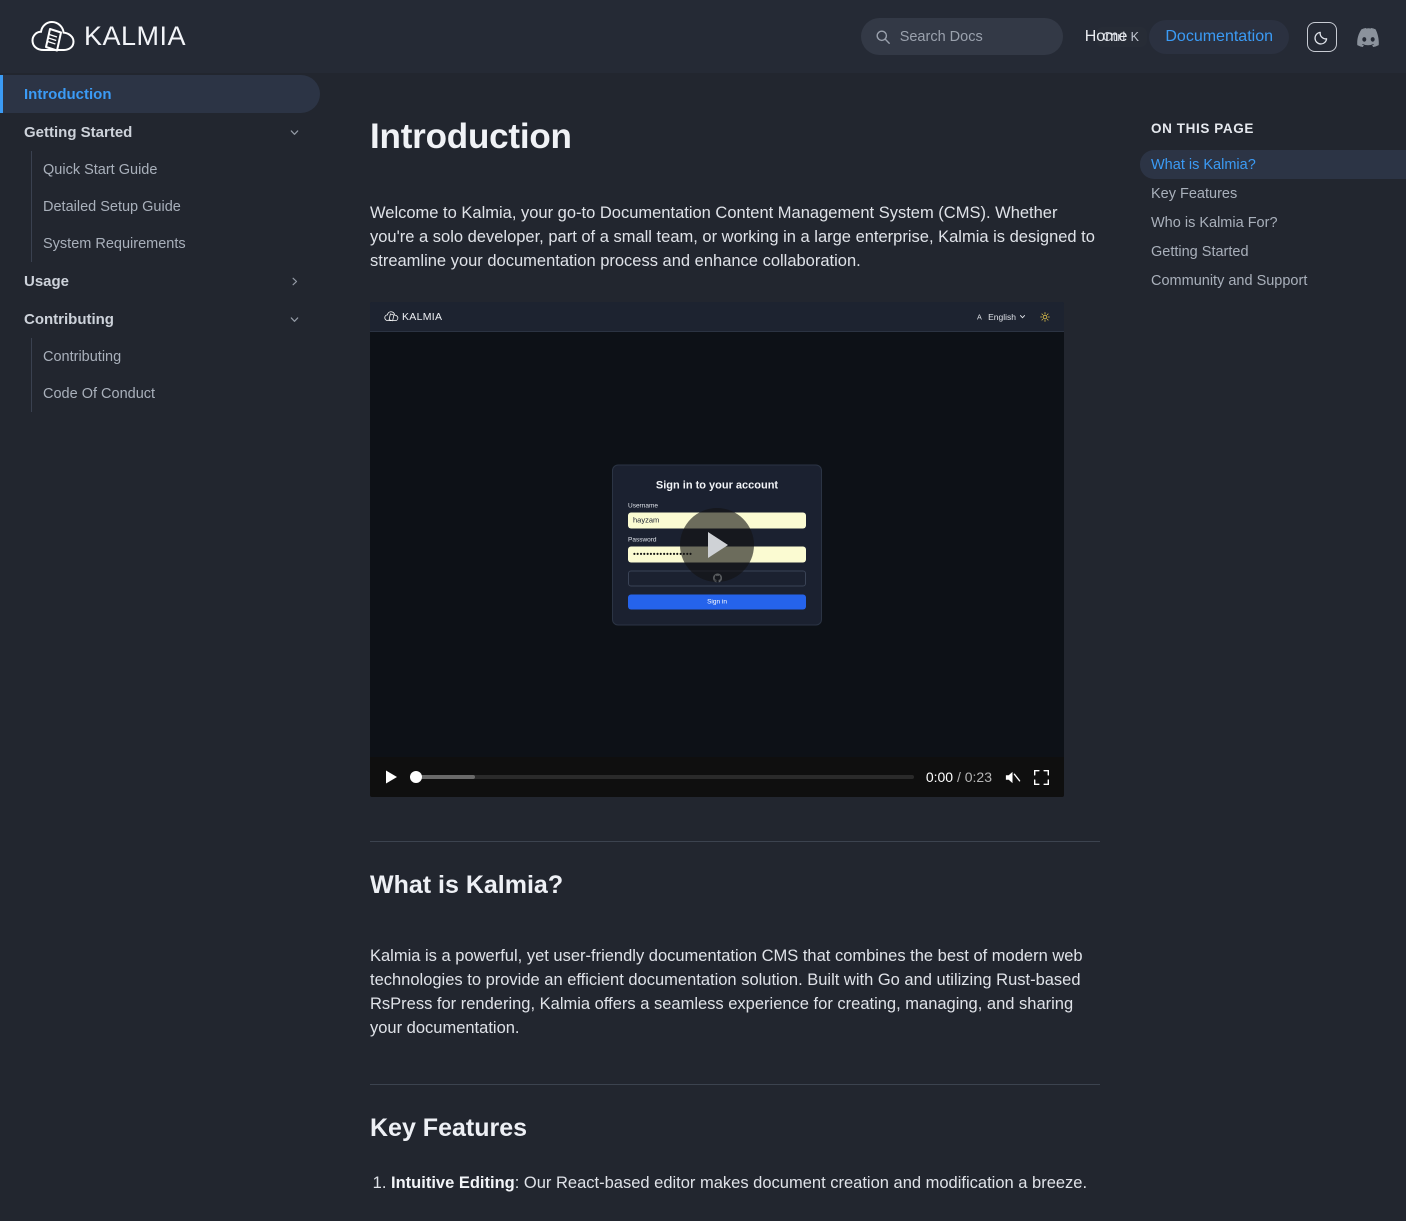  What do you see at coordinates (662, 777) in the screenshot?
I see `video-progress-slider` at bounding box center [662, 777].